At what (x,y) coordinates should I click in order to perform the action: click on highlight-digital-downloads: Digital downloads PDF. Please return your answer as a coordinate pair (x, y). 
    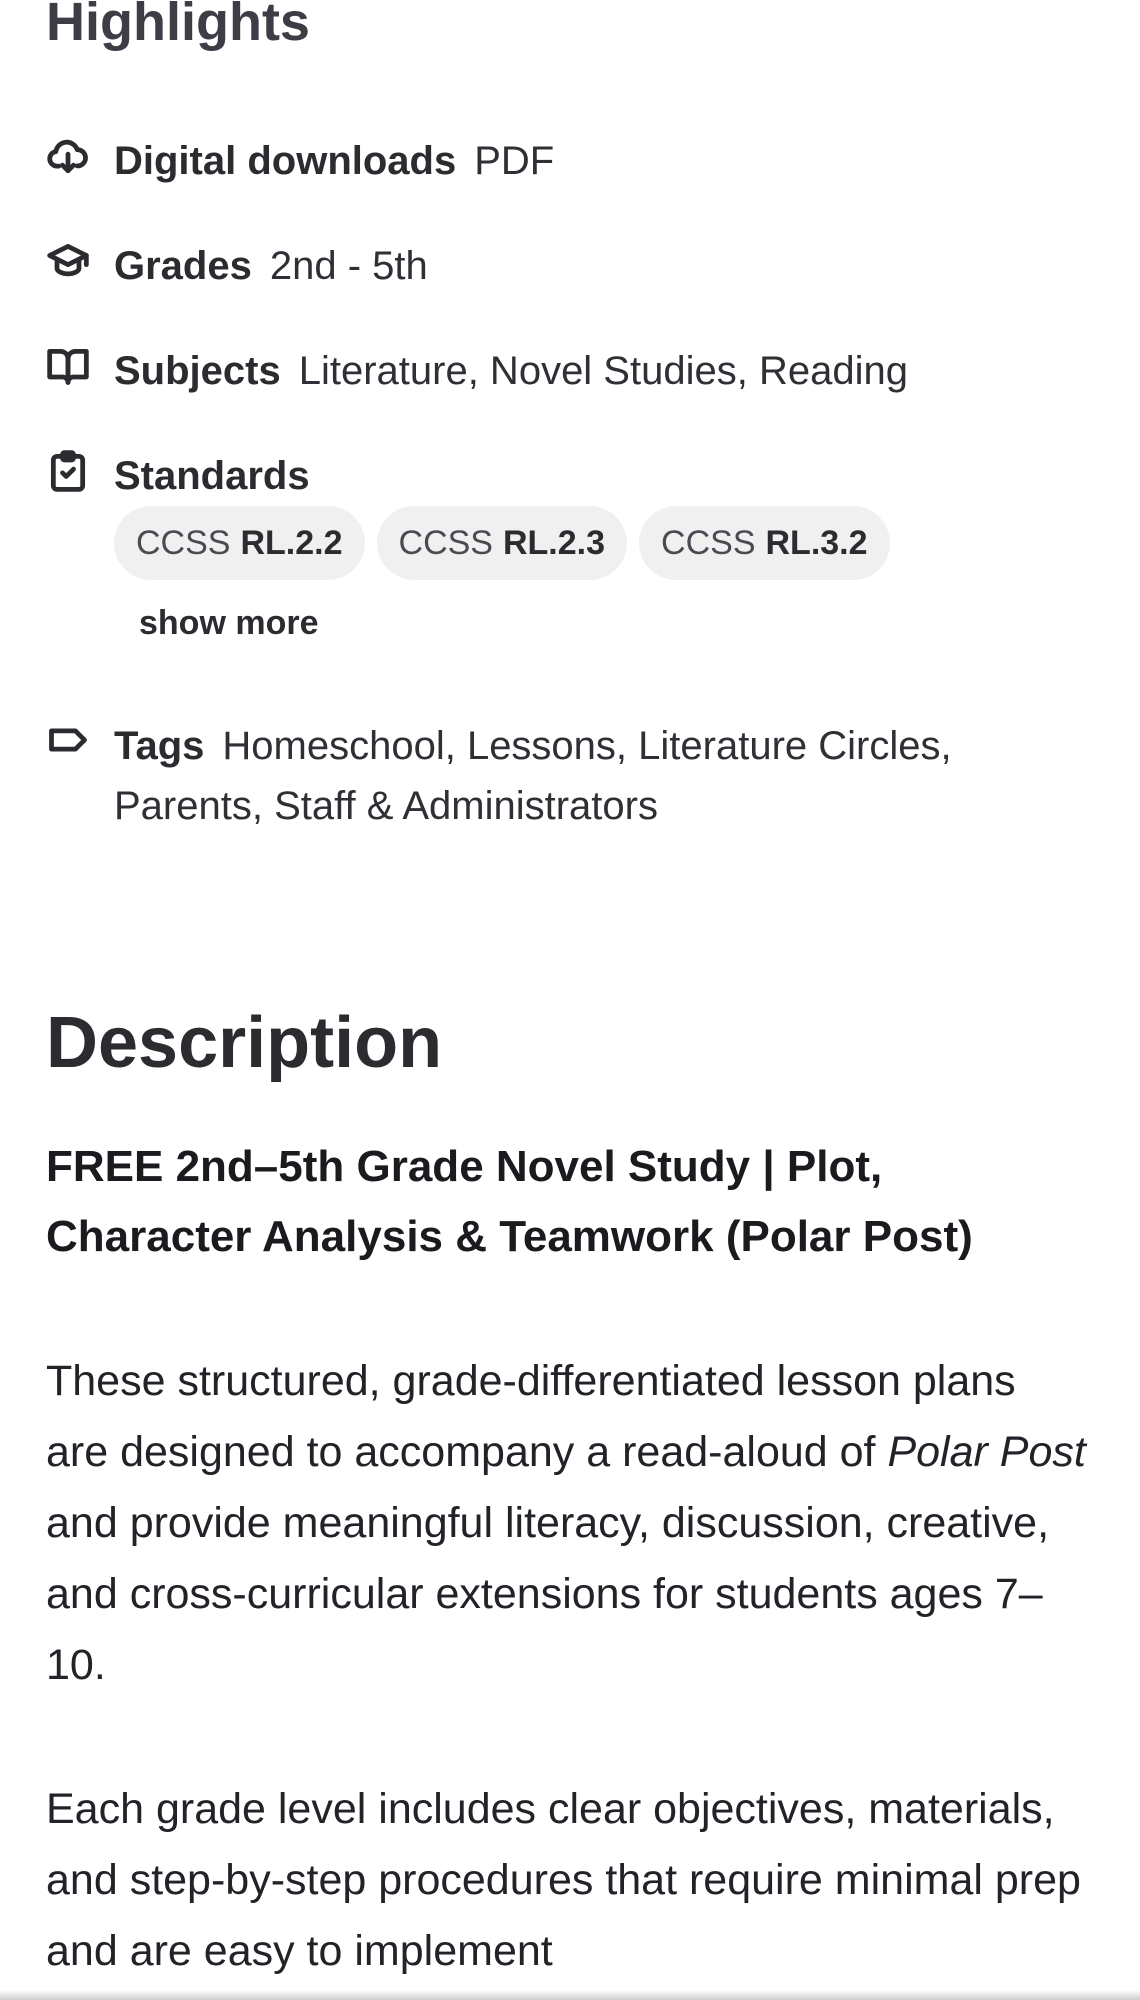
    Looking at the image, I should click on (299, 161).